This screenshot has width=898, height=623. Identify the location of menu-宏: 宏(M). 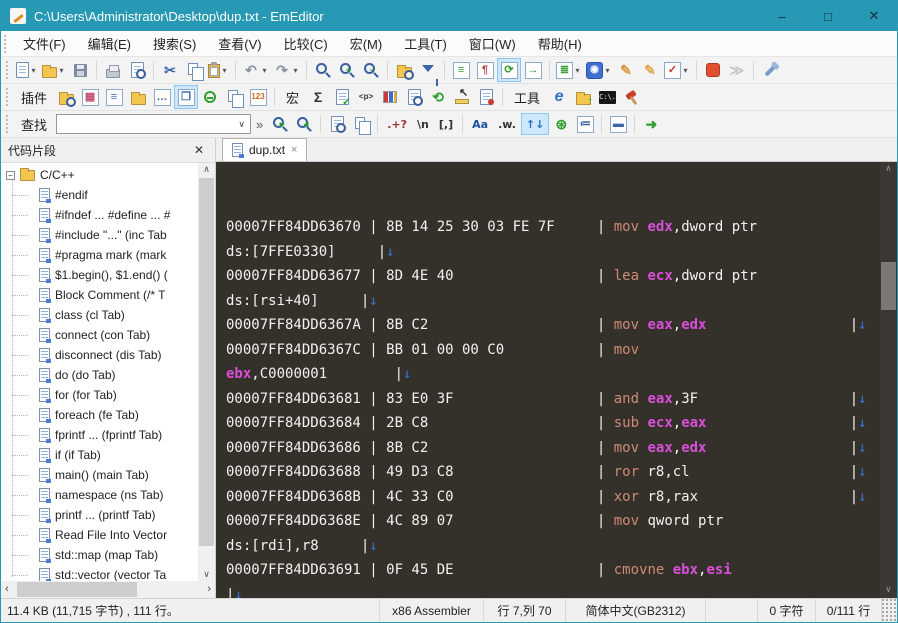
(366, 43).